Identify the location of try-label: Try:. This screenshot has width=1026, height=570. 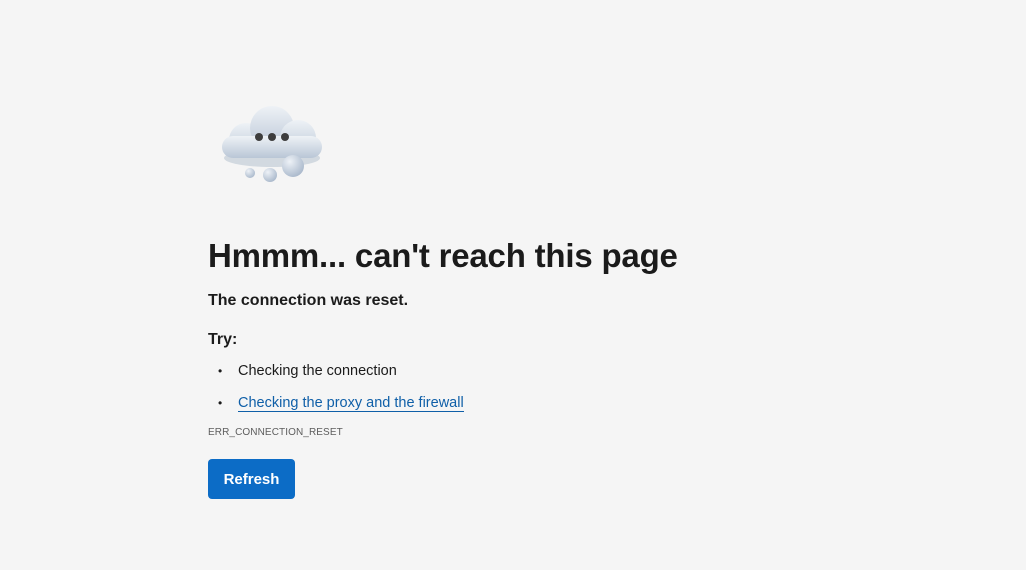
(223, 339).